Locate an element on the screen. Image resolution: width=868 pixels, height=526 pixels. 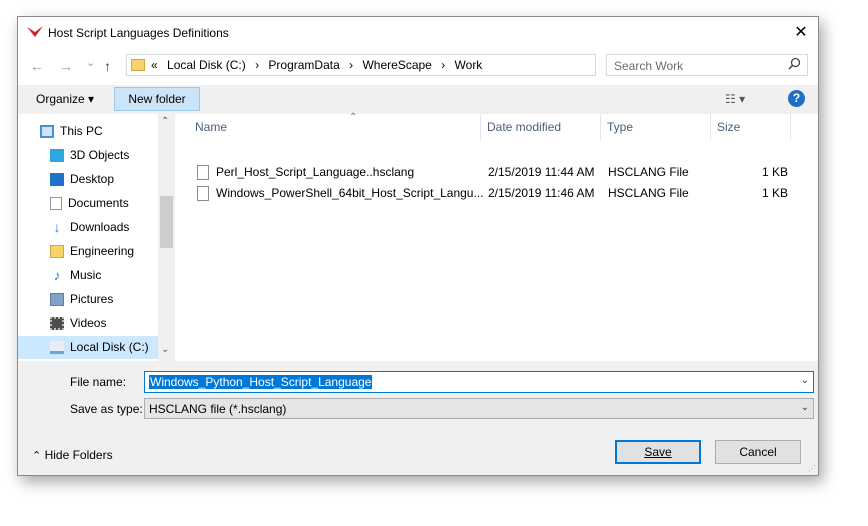
window-title: Host Script Languages Definitions is located at coordinates (138, 33).